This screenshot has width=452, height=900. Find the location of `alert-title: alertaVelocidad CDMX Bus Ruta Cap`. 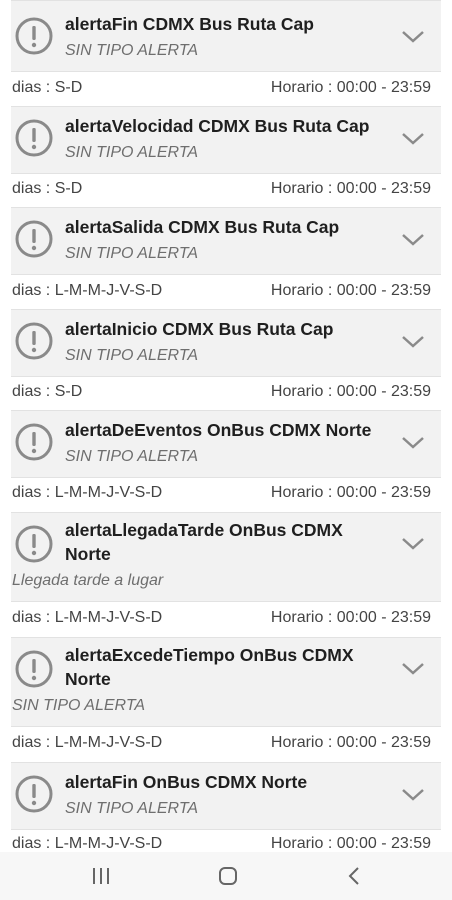

alert-title: alertaVelocidad CDMX Bus Ruta Cap is located at coordinates (217, 126).